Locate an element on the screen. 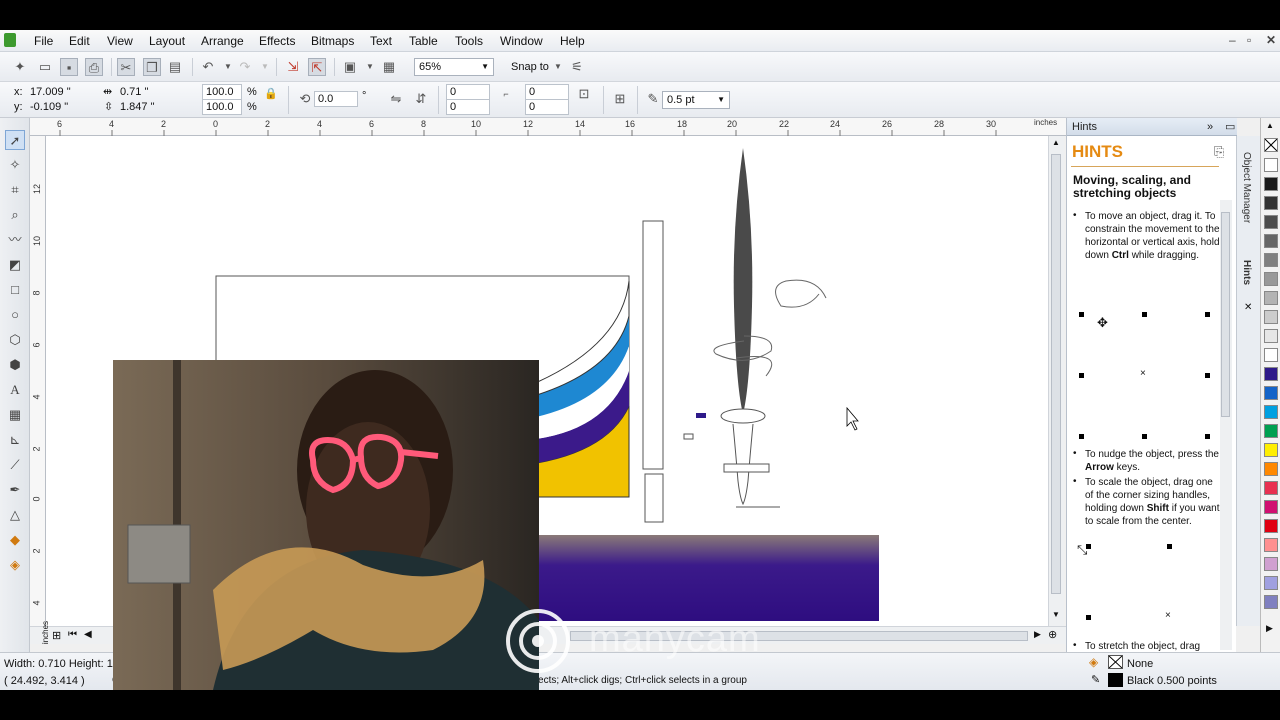 The image size is (1280, 720). first-page-icon: ⏮ is located at coordinates (72, 634).